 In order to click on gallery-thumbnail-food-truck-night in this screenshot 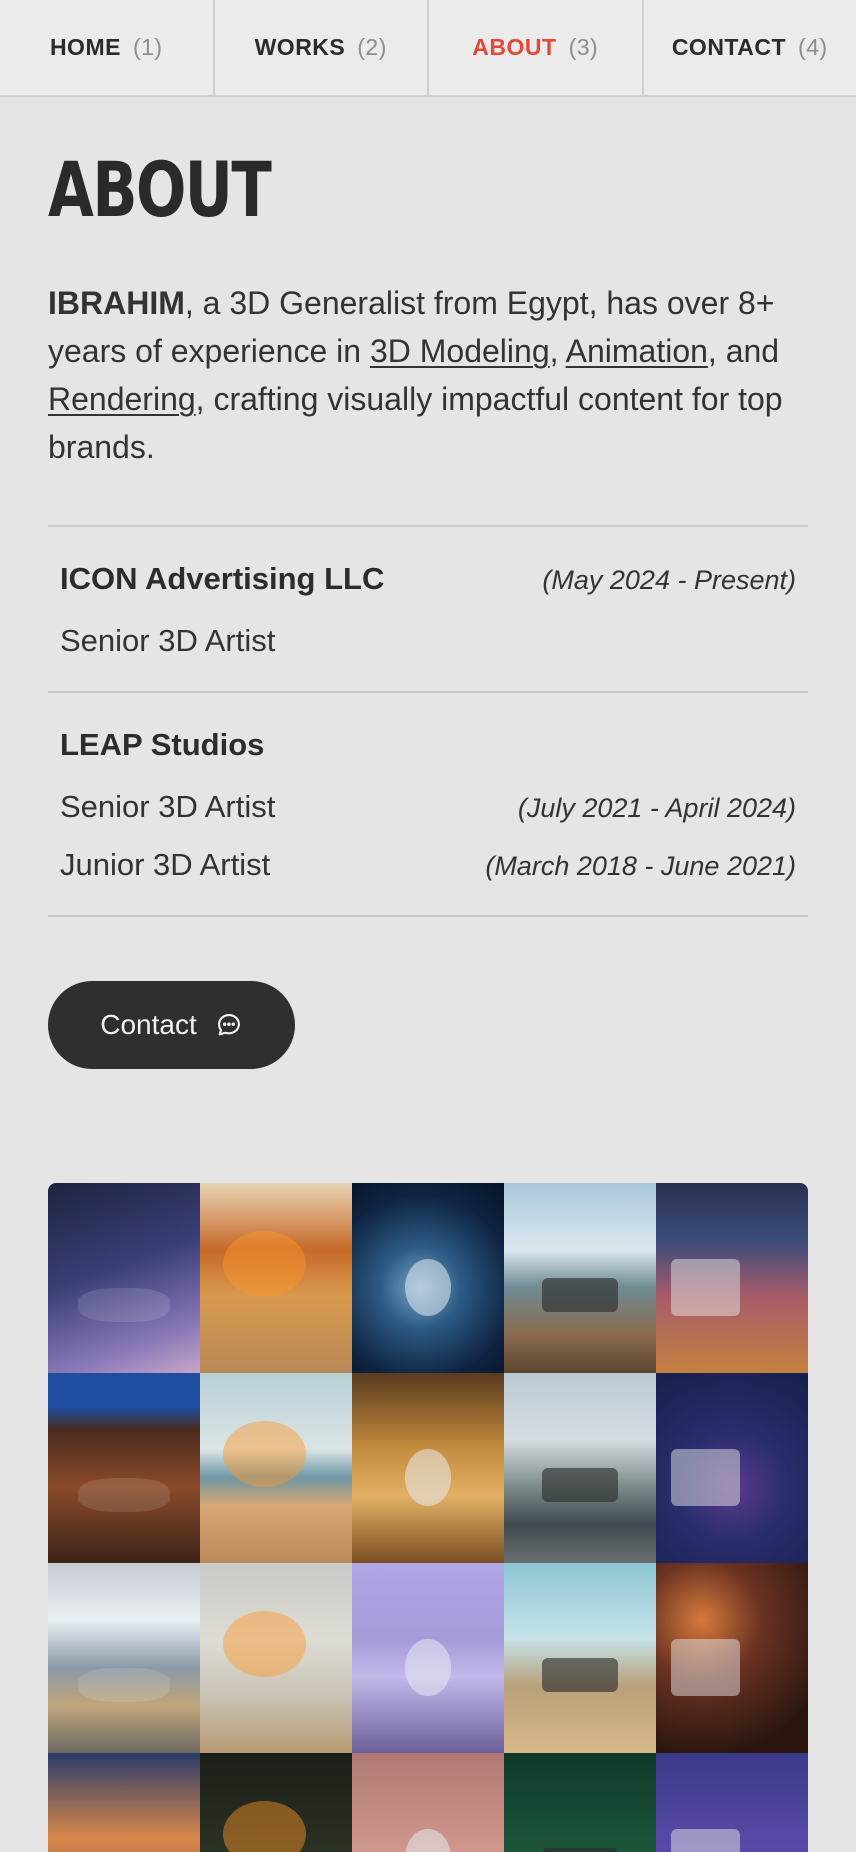, I will do `click(732, 1278)`.